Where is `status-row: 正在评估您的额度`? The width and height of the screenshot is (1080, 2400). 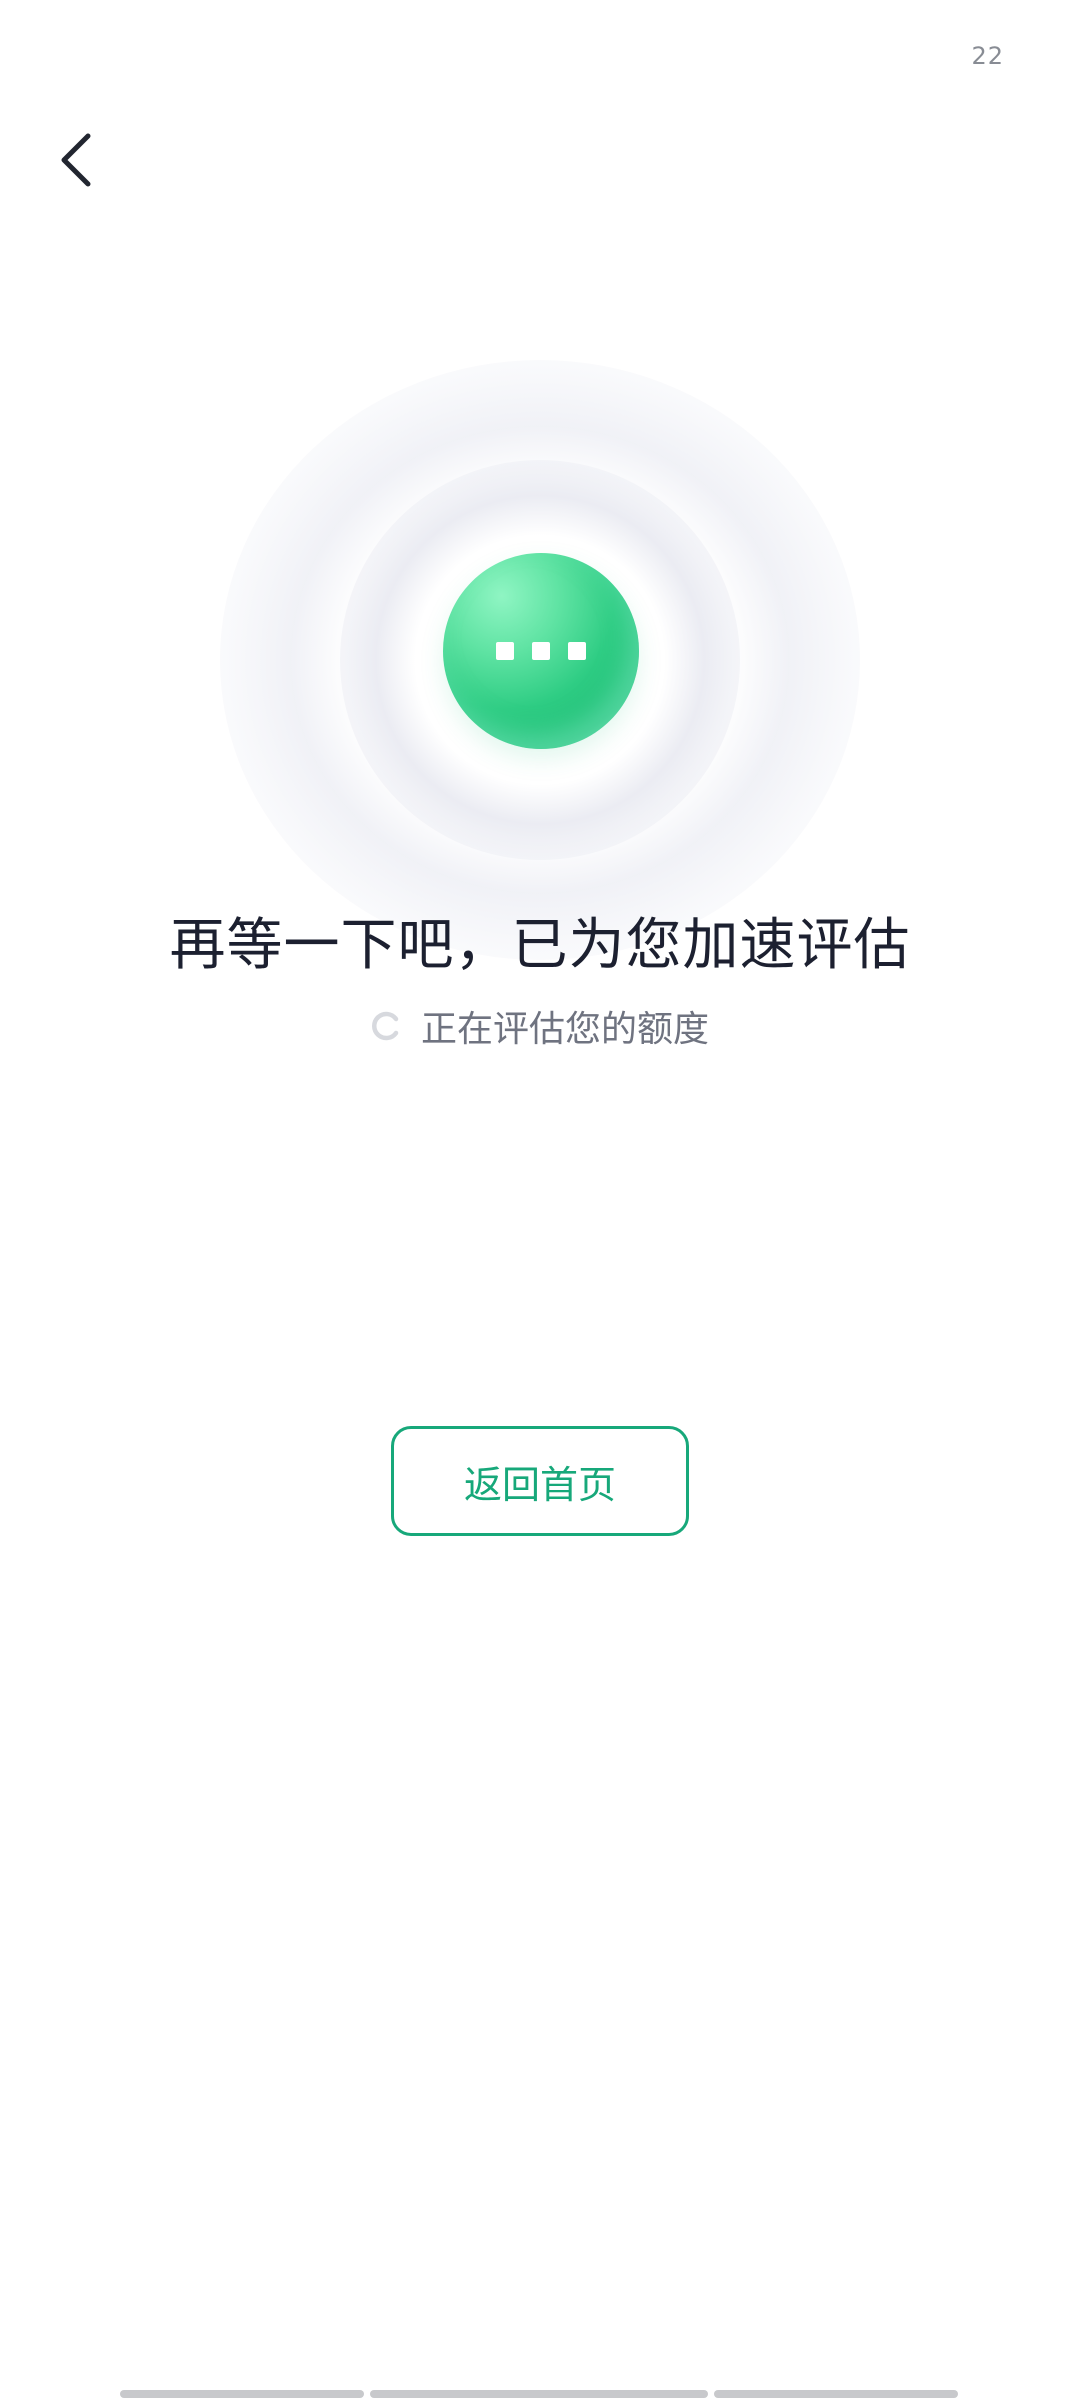
status-row: 正在评估您的额度 is located at coordinates (540, 1026).